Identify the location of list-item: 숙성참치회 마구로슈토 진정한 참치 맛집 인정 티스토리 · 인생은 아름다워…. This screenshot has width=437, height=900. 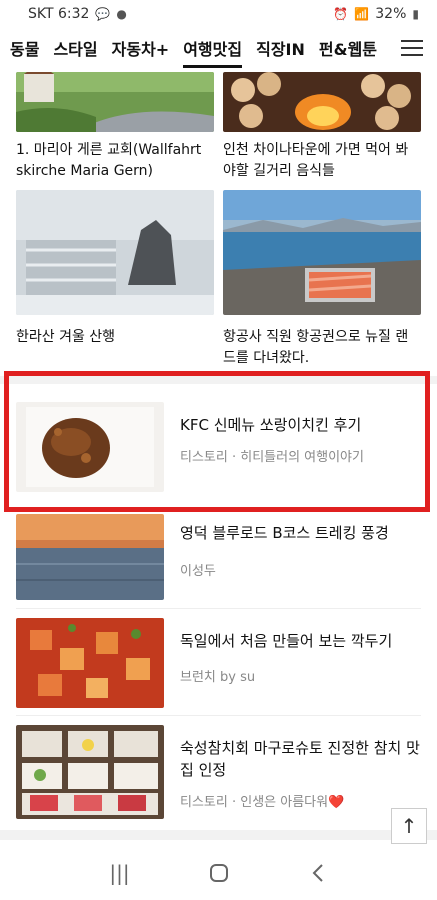
(218, 769).